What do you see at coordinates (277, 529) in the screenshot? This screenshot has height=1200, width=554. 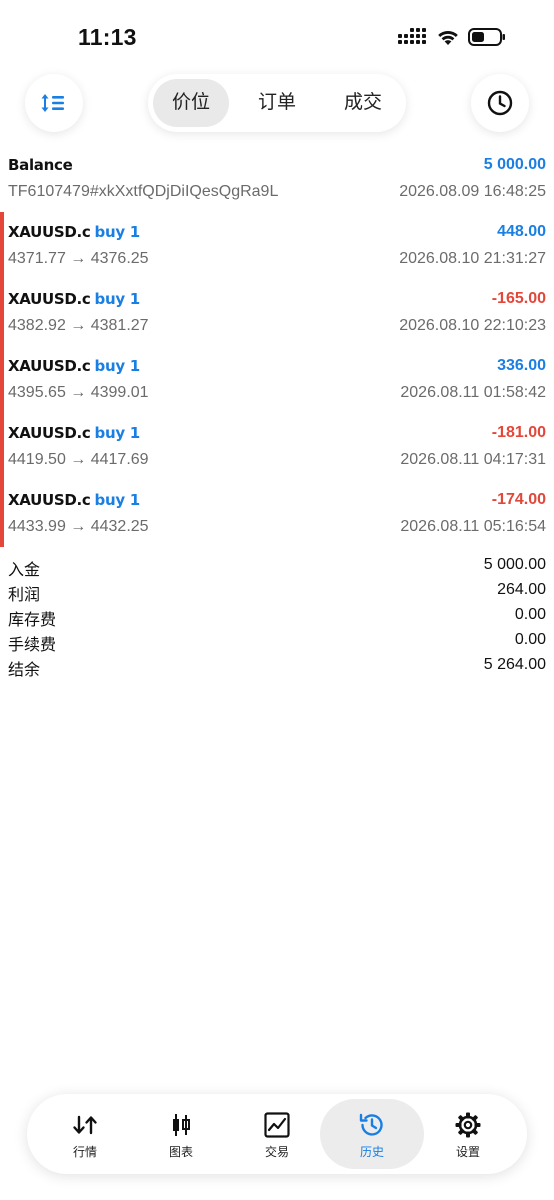 I see `deal-detail-row: 4433.99 → 4432.25 2026.08.11 05:16:54` at bounding box center [277, 529].